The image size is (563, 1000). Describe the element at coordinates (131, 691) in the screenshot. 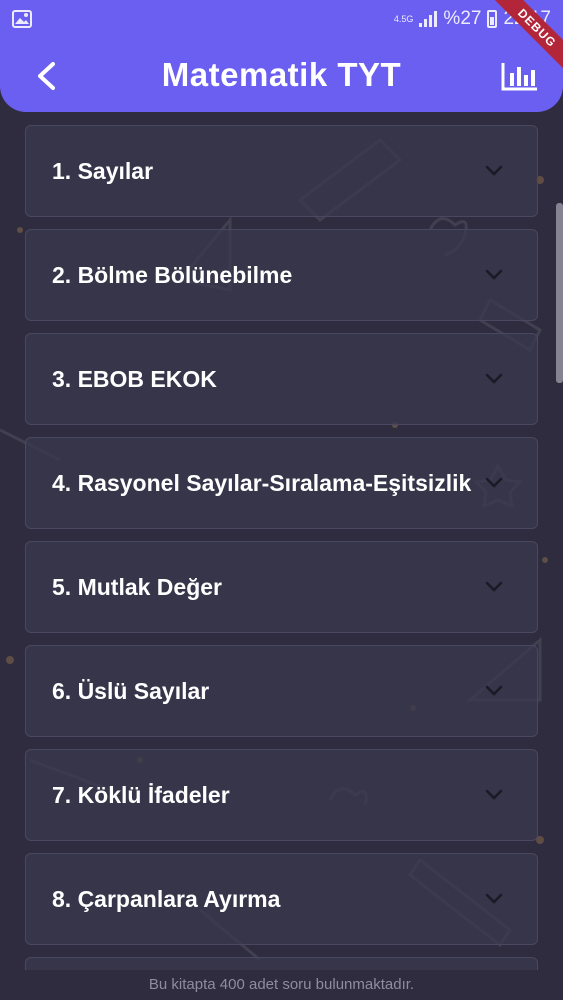

I see `topic-label: 6. Üslü Sayılar` at that location.